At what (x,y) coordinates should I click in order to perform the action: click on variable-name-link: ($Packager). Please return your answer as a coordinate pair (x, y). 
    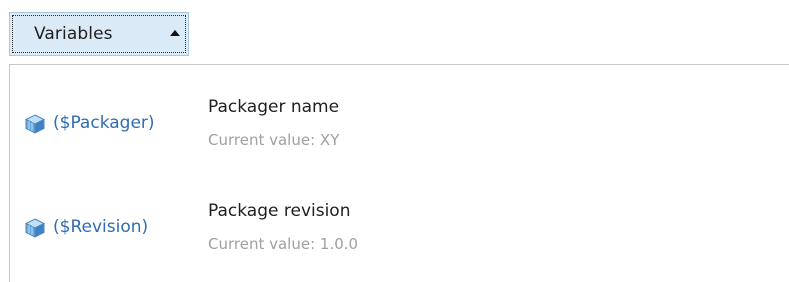
    Looking at the image, I should click on (104, 123).